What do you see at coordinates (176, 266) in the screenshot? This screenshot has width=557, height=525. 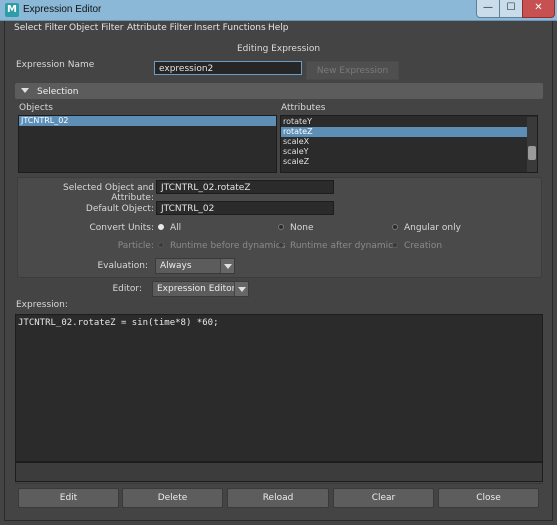 I see `evaluation-value: Always` at bounding box center [176, 266].